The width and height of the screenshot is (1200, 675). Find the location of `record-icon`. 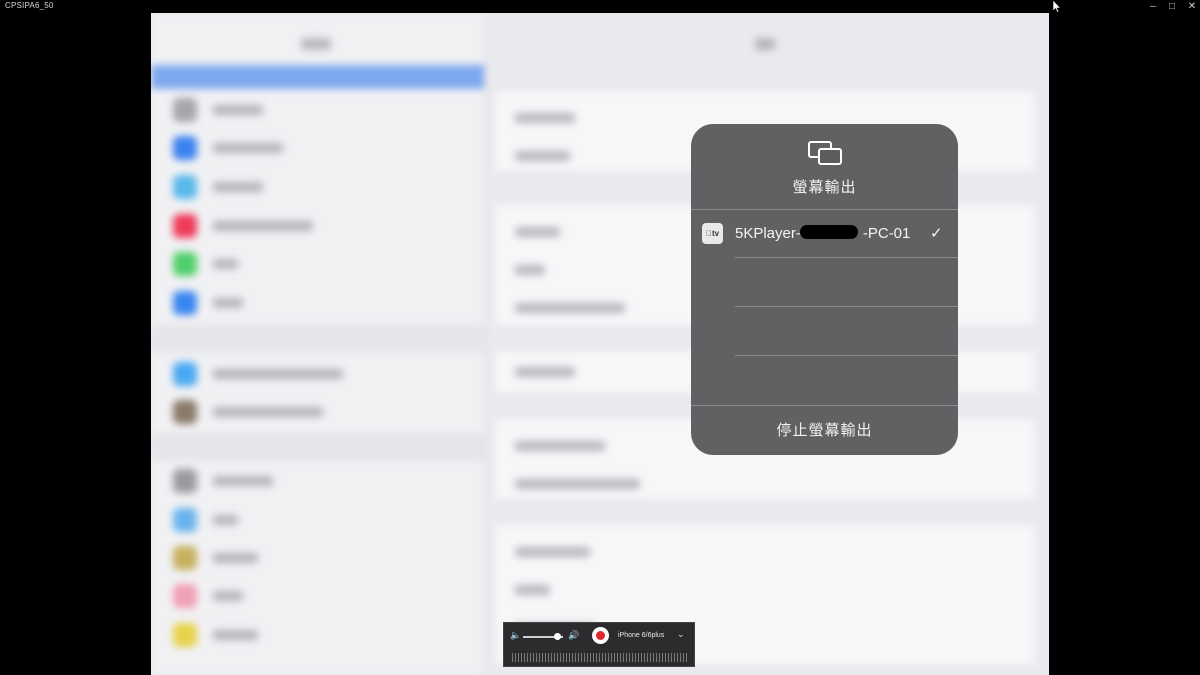

record-icon is located at coordinates (600, 635).